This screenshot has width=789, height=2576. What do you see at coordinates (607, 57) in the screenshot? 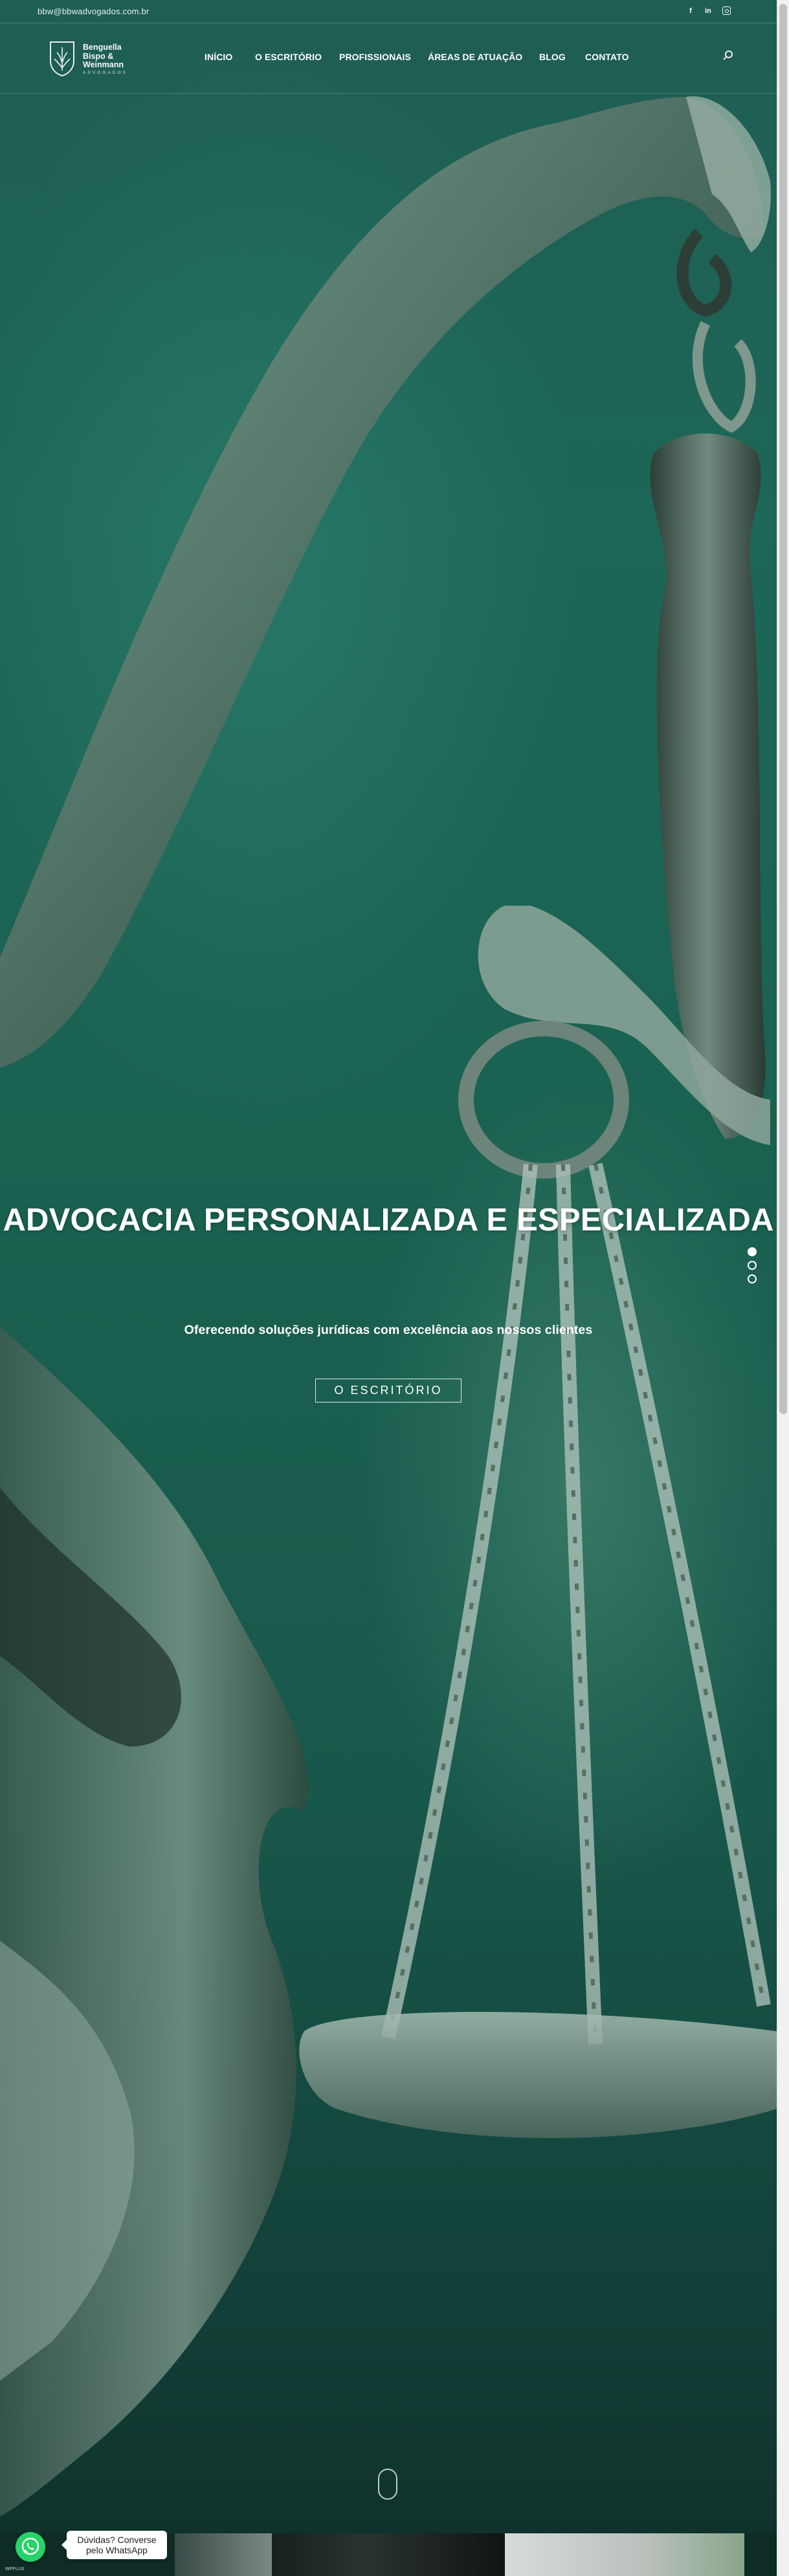
I see `nav-item-contato: CONTATO` at bounding box center [607, 57].